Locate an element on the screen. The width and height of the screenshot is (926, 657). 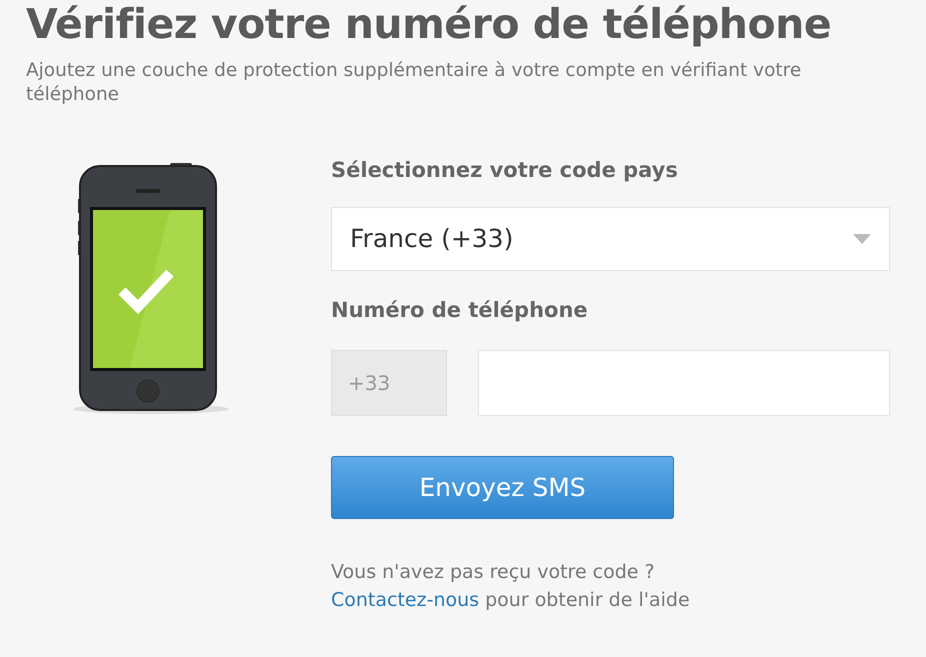
country-code-prefix: +33 is located at coordinates (389, 383).